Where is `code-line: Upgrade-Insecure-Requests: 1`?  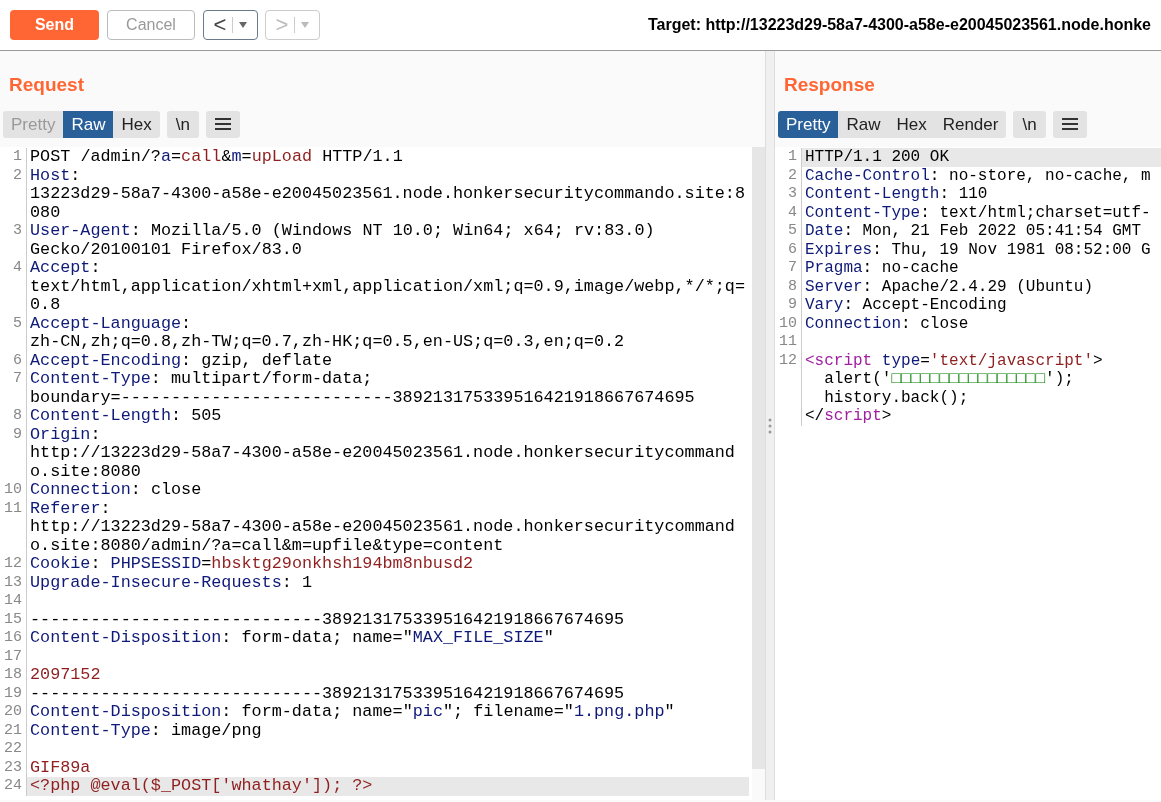 code-line: Upgrade-Insecure-Requests: 1 is located at coordinates (171, 582).